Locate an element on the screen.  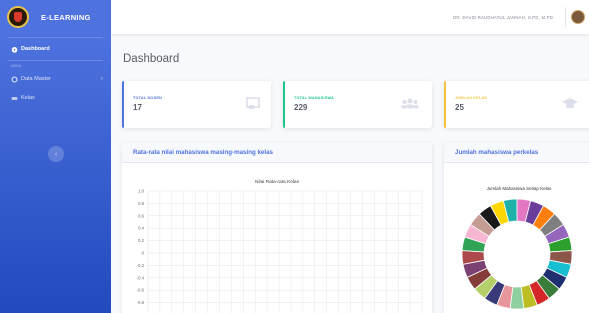
gear-icon is located at coordinates (14, 79).